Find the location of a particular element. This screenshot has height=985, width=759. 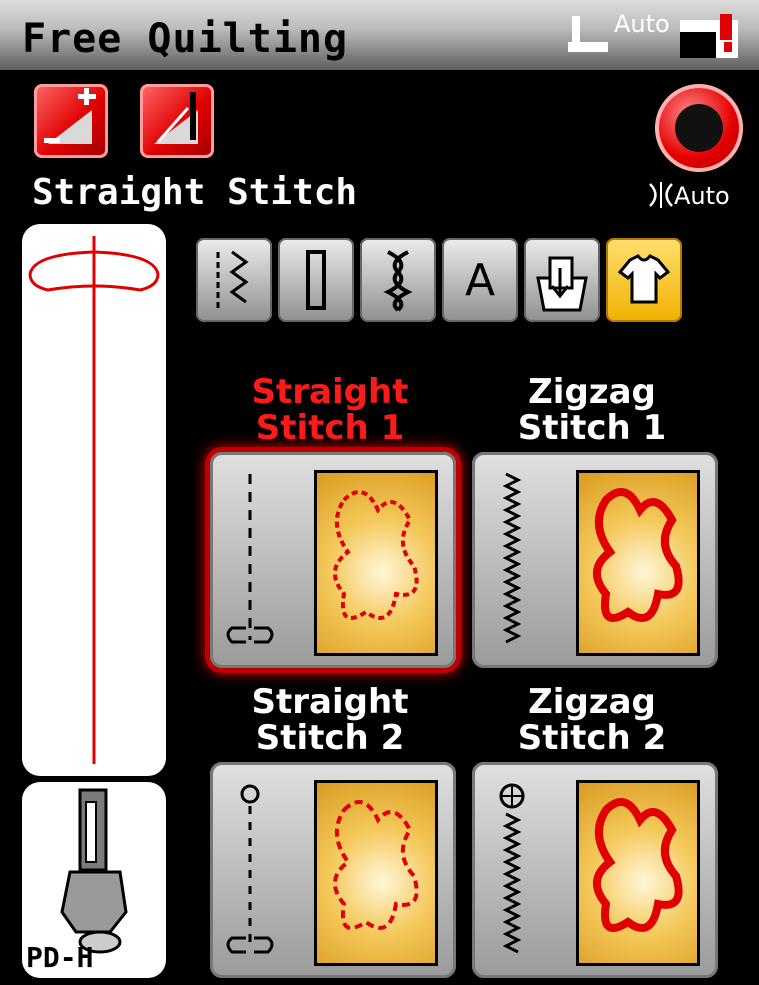

presser-foot-panel: PD-H is located at coordinates (94, 880).